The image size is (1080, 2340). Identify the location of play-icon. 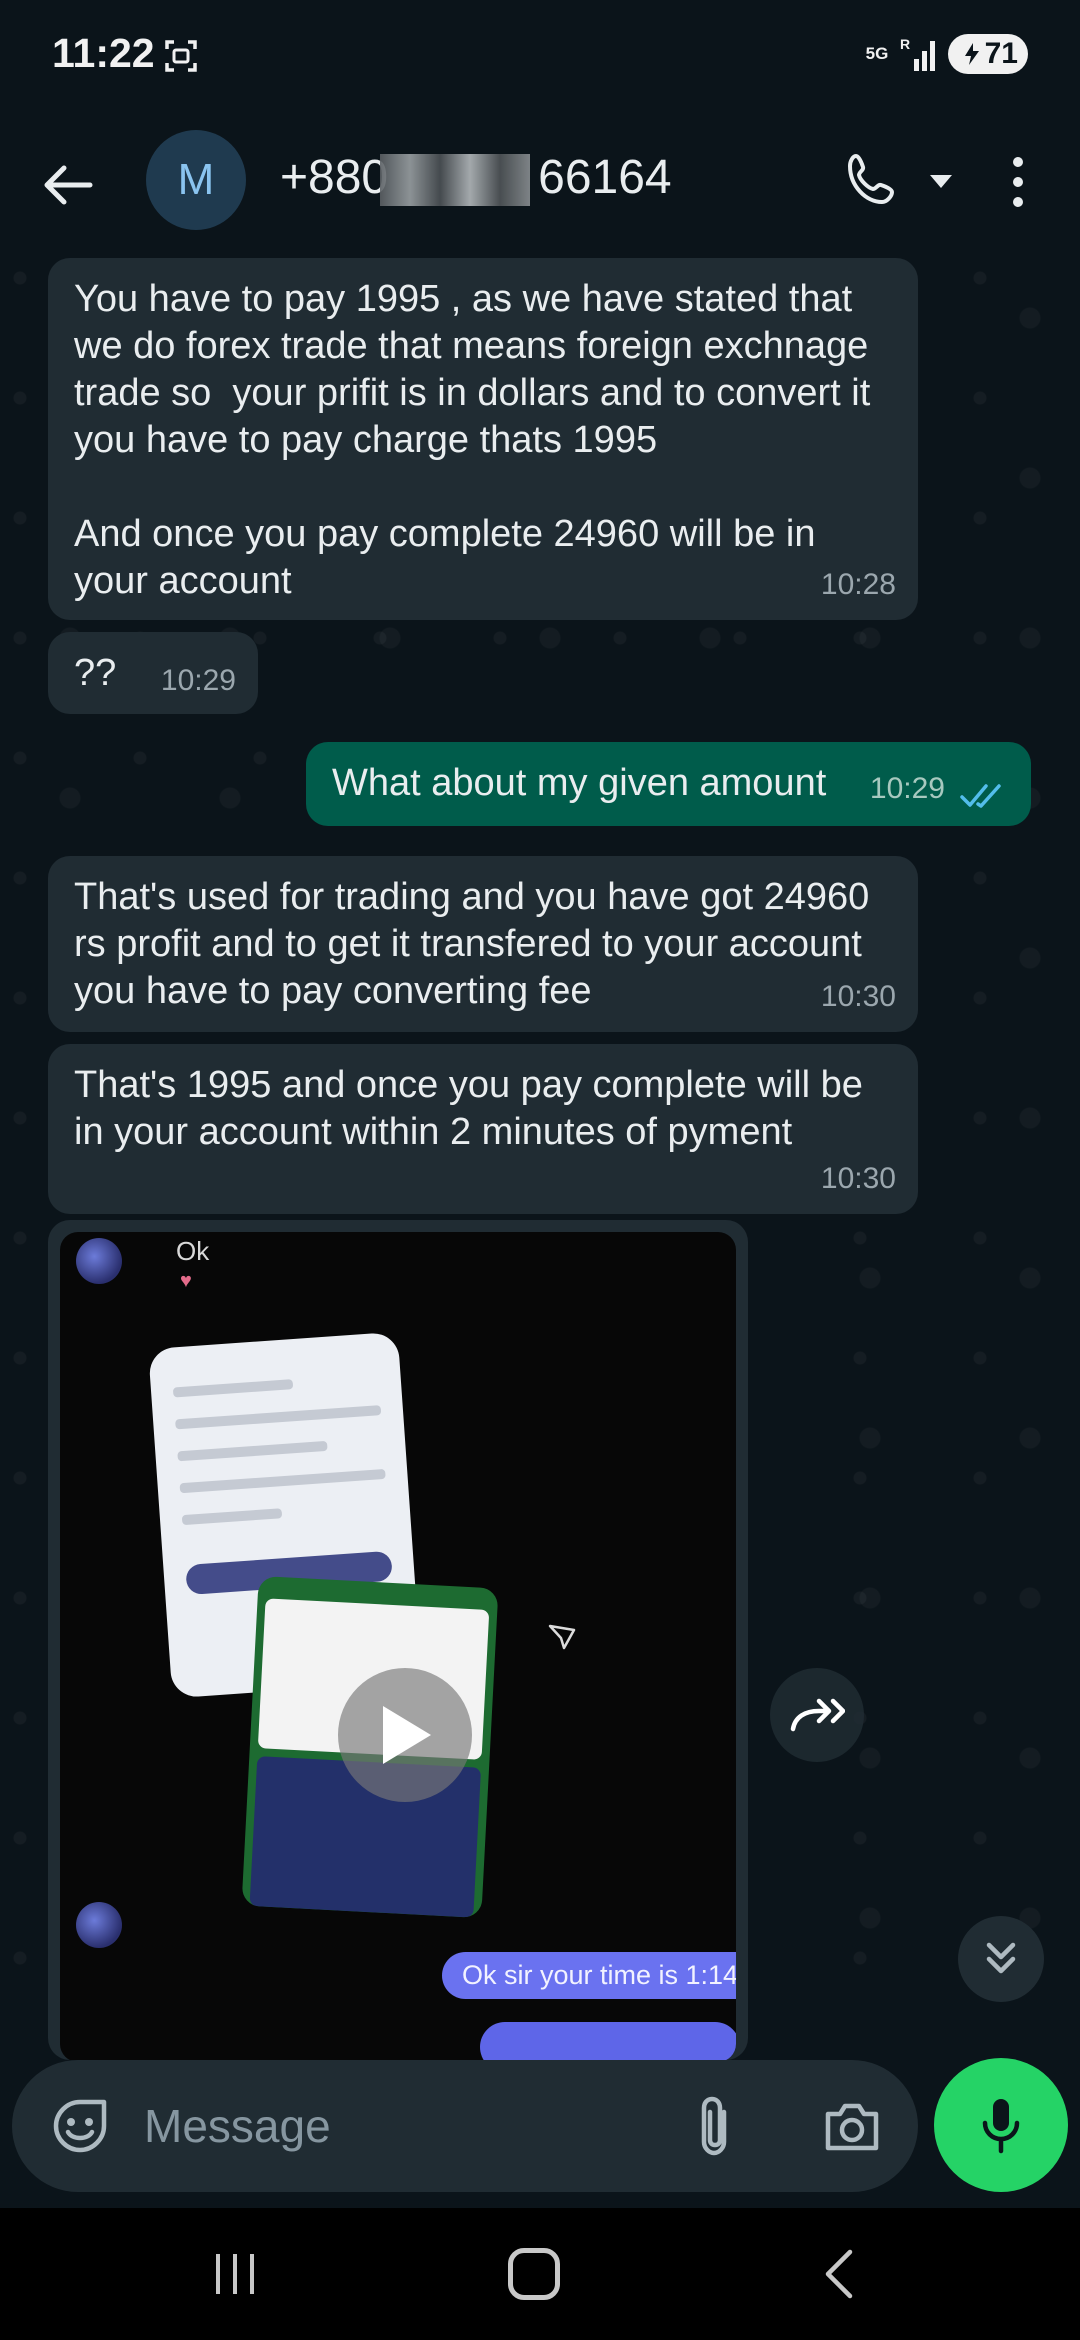
(407, 1735).